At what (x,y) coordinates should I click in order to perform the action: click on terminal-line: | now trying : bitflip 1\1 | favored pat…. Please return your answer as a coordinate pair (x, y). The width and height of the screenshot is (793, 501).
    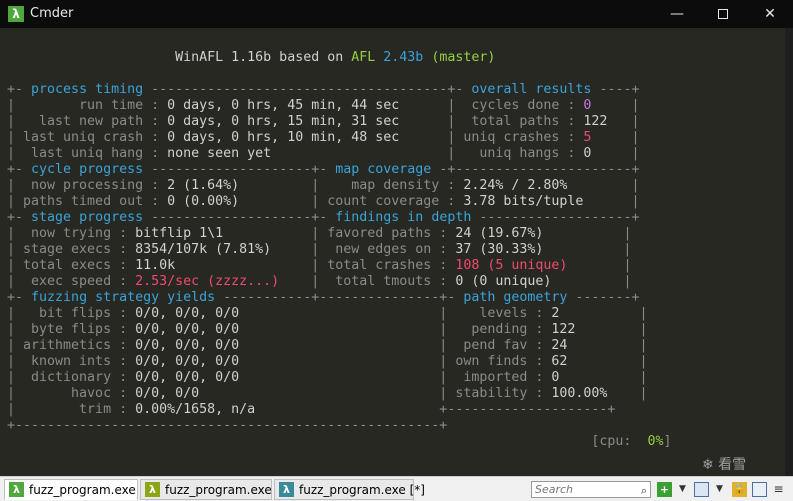
    Looking at the image, I should click on (319, 234).